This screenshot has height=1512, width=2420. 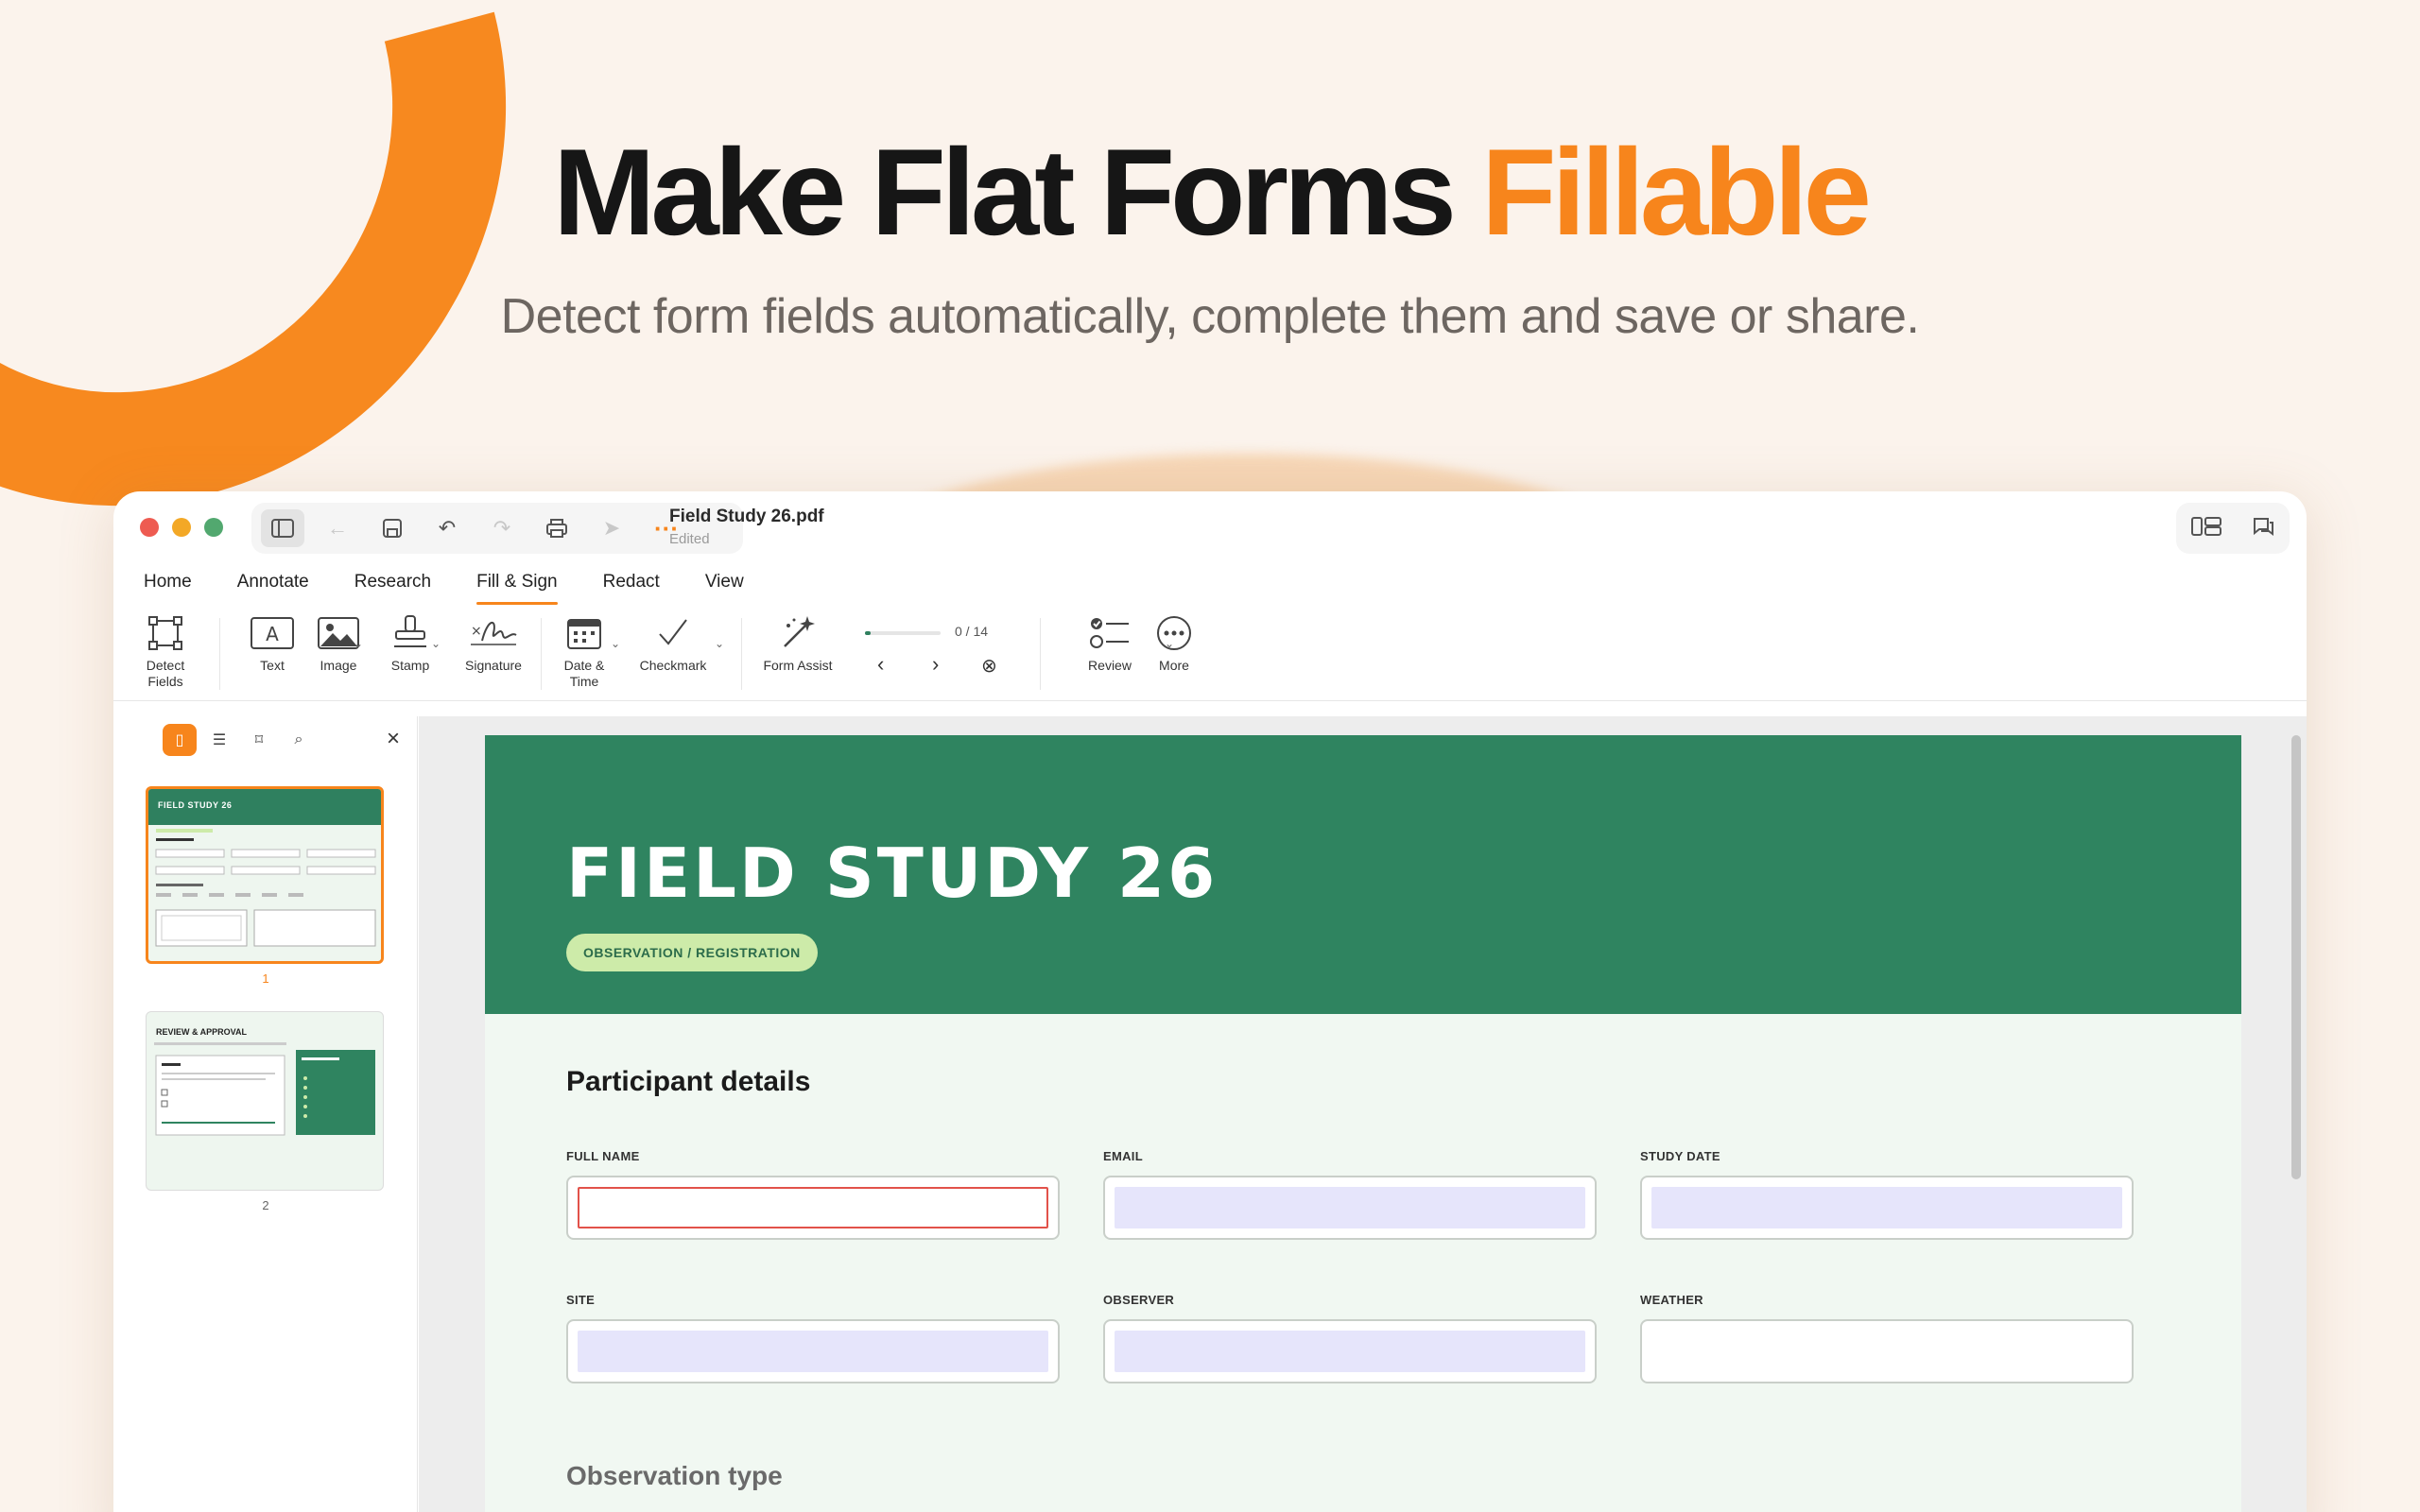 I want to click on date-chevron-down-icon: ⌄, so click(x=615, y=643).